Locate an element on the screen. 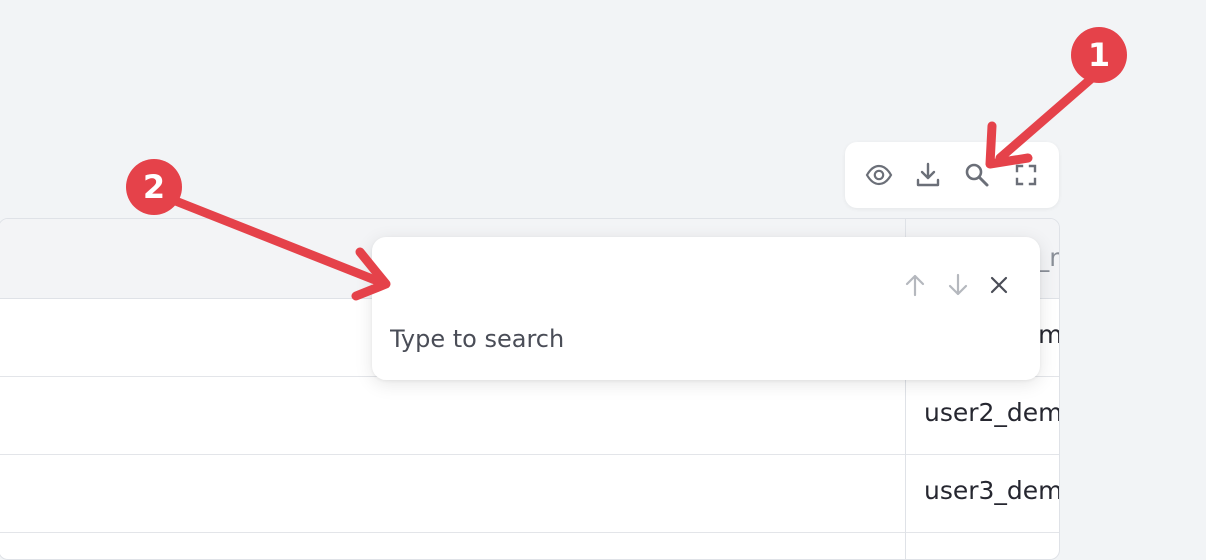  fullscreen-button is located at coordinates (1026, 175).